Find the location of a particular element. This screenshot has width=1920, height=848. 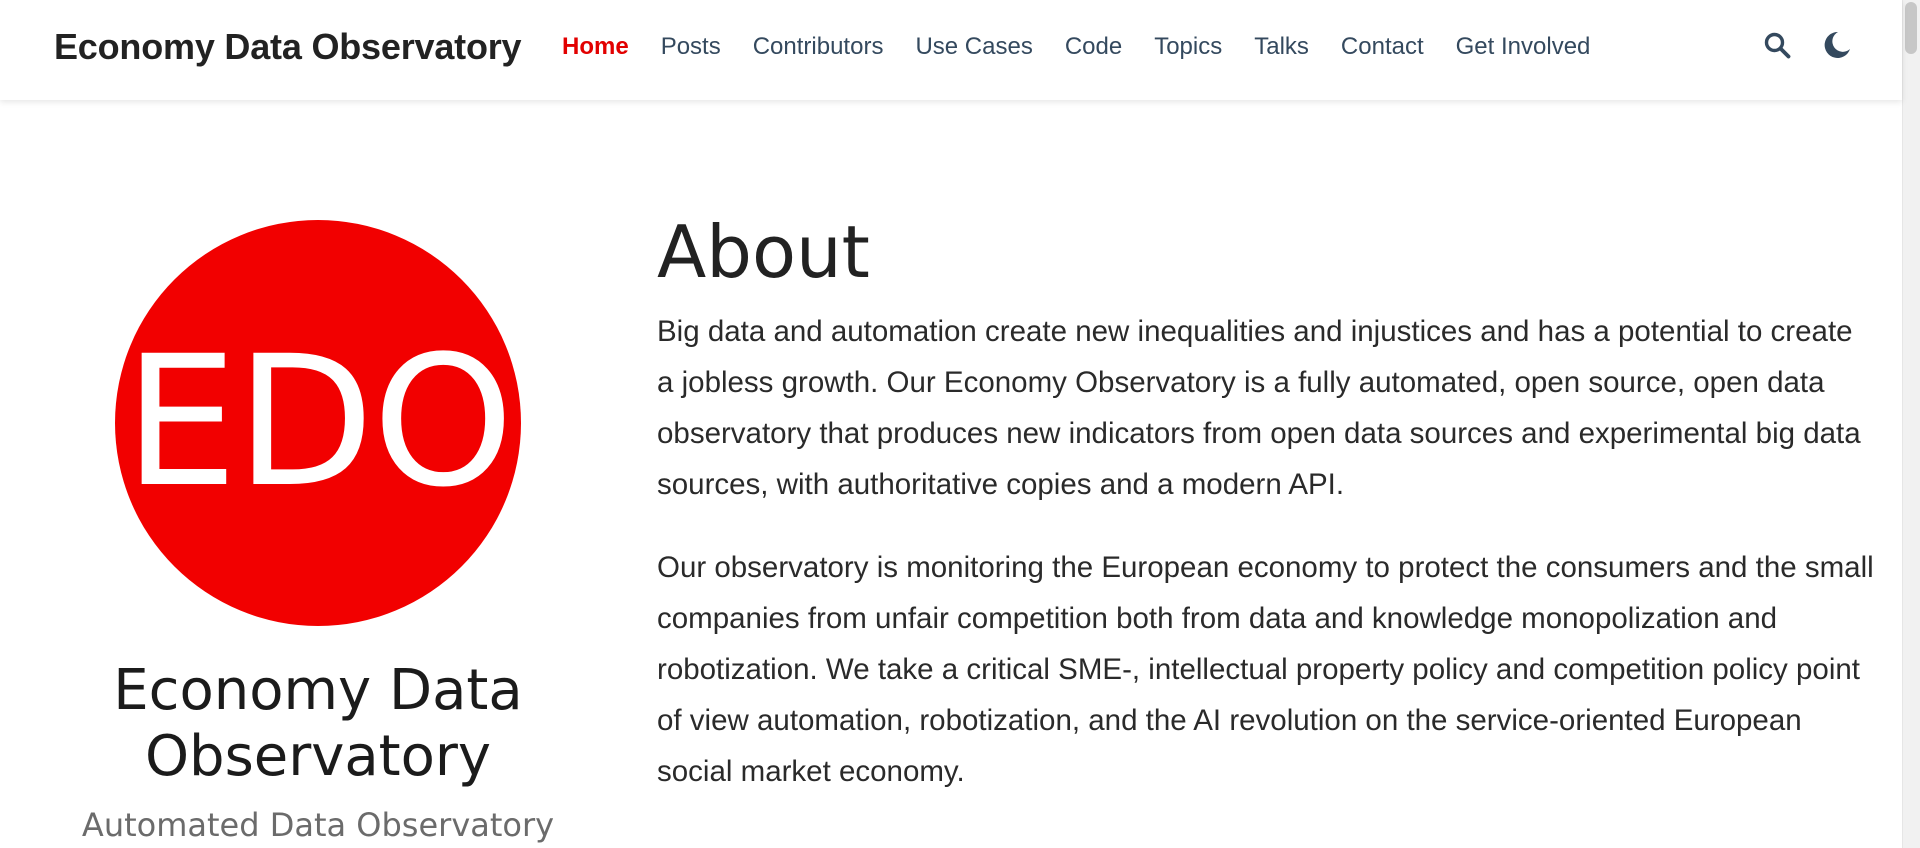

nav-talks: Talks is located at coordinates (1281, 47).